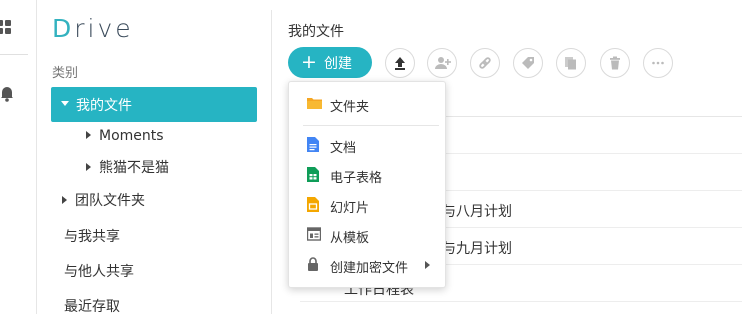 The image size is (742, 316). What do you see at coordinates (65, 73) in the screenshot?
I see `category-label: 类别` at bounding box center [65, 73].